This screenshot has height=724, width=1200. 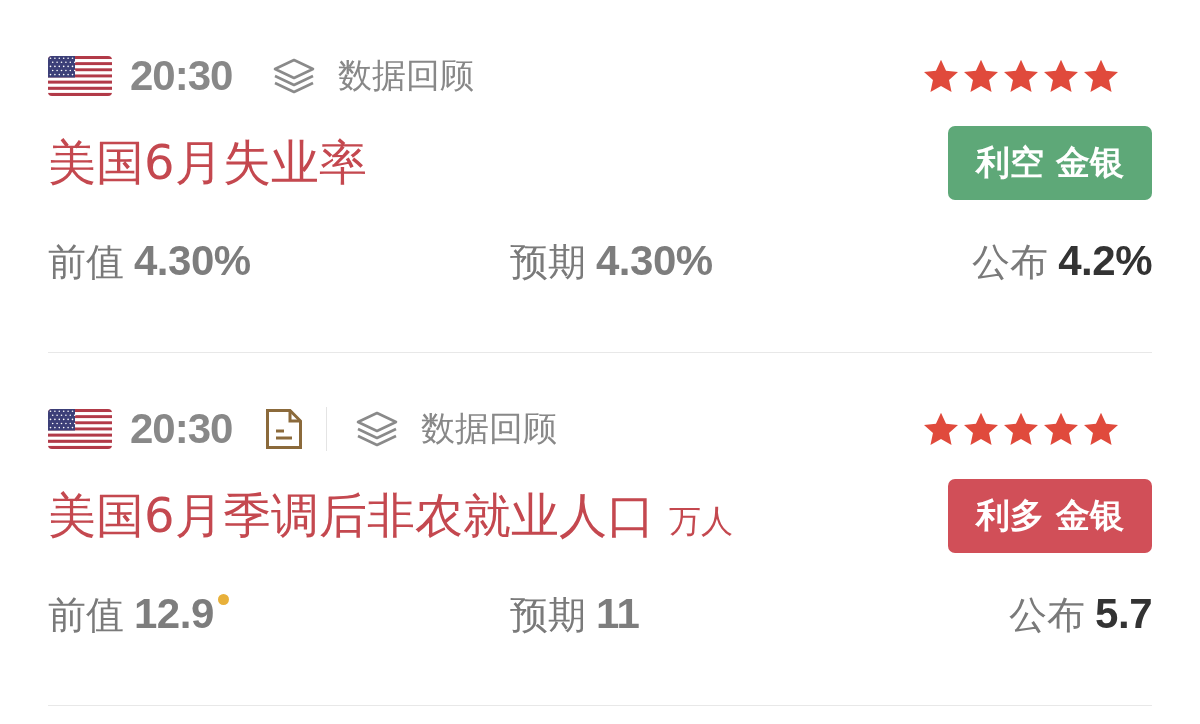 I want to click on event-title: 美国6月失业率, so click(x=207, y=162).